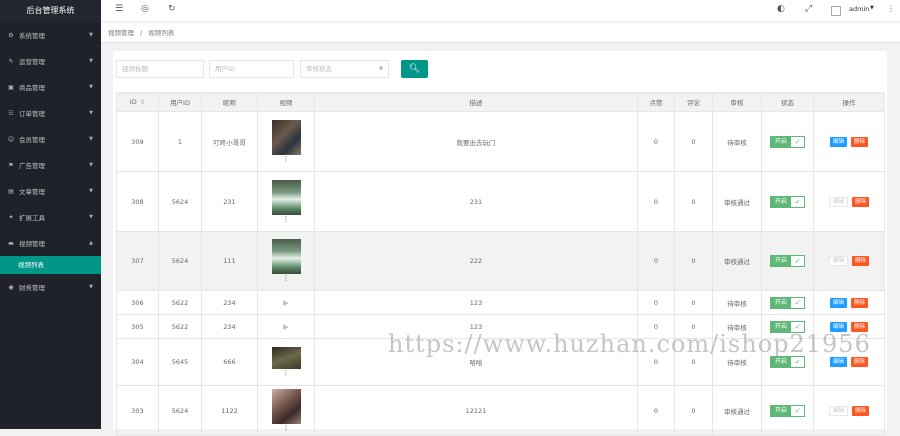 The image size is (900, 436). What do you see at coordinates (859, 9) in the screenshot?
I see `user-name: admin` at bounding box center [859, 9].